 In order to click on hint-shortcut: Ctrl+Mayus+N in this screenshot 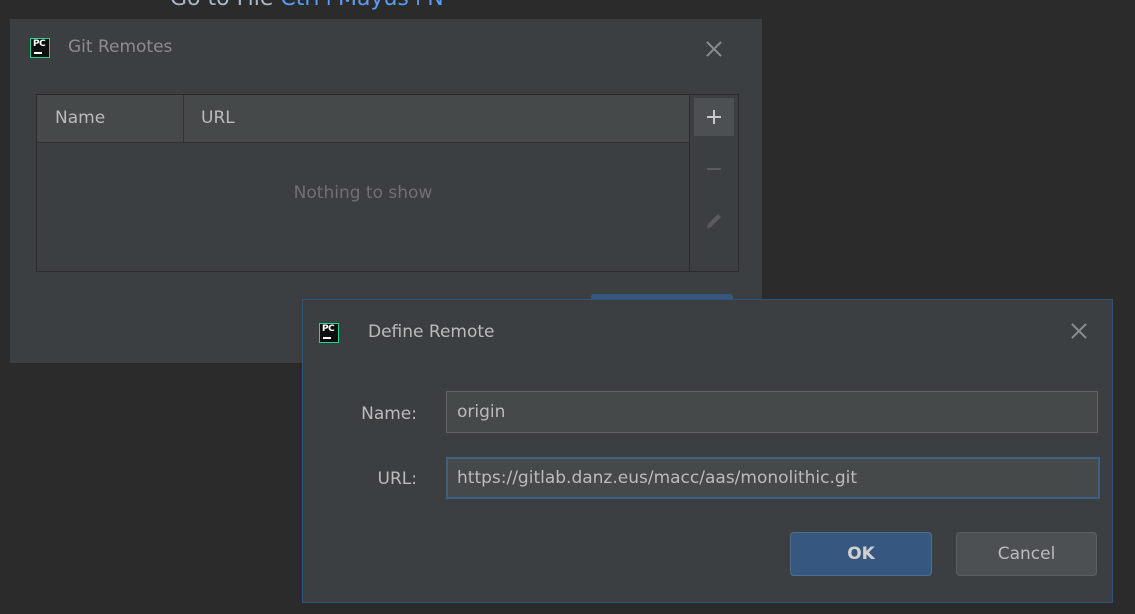, I will do `click(361, 5)`.